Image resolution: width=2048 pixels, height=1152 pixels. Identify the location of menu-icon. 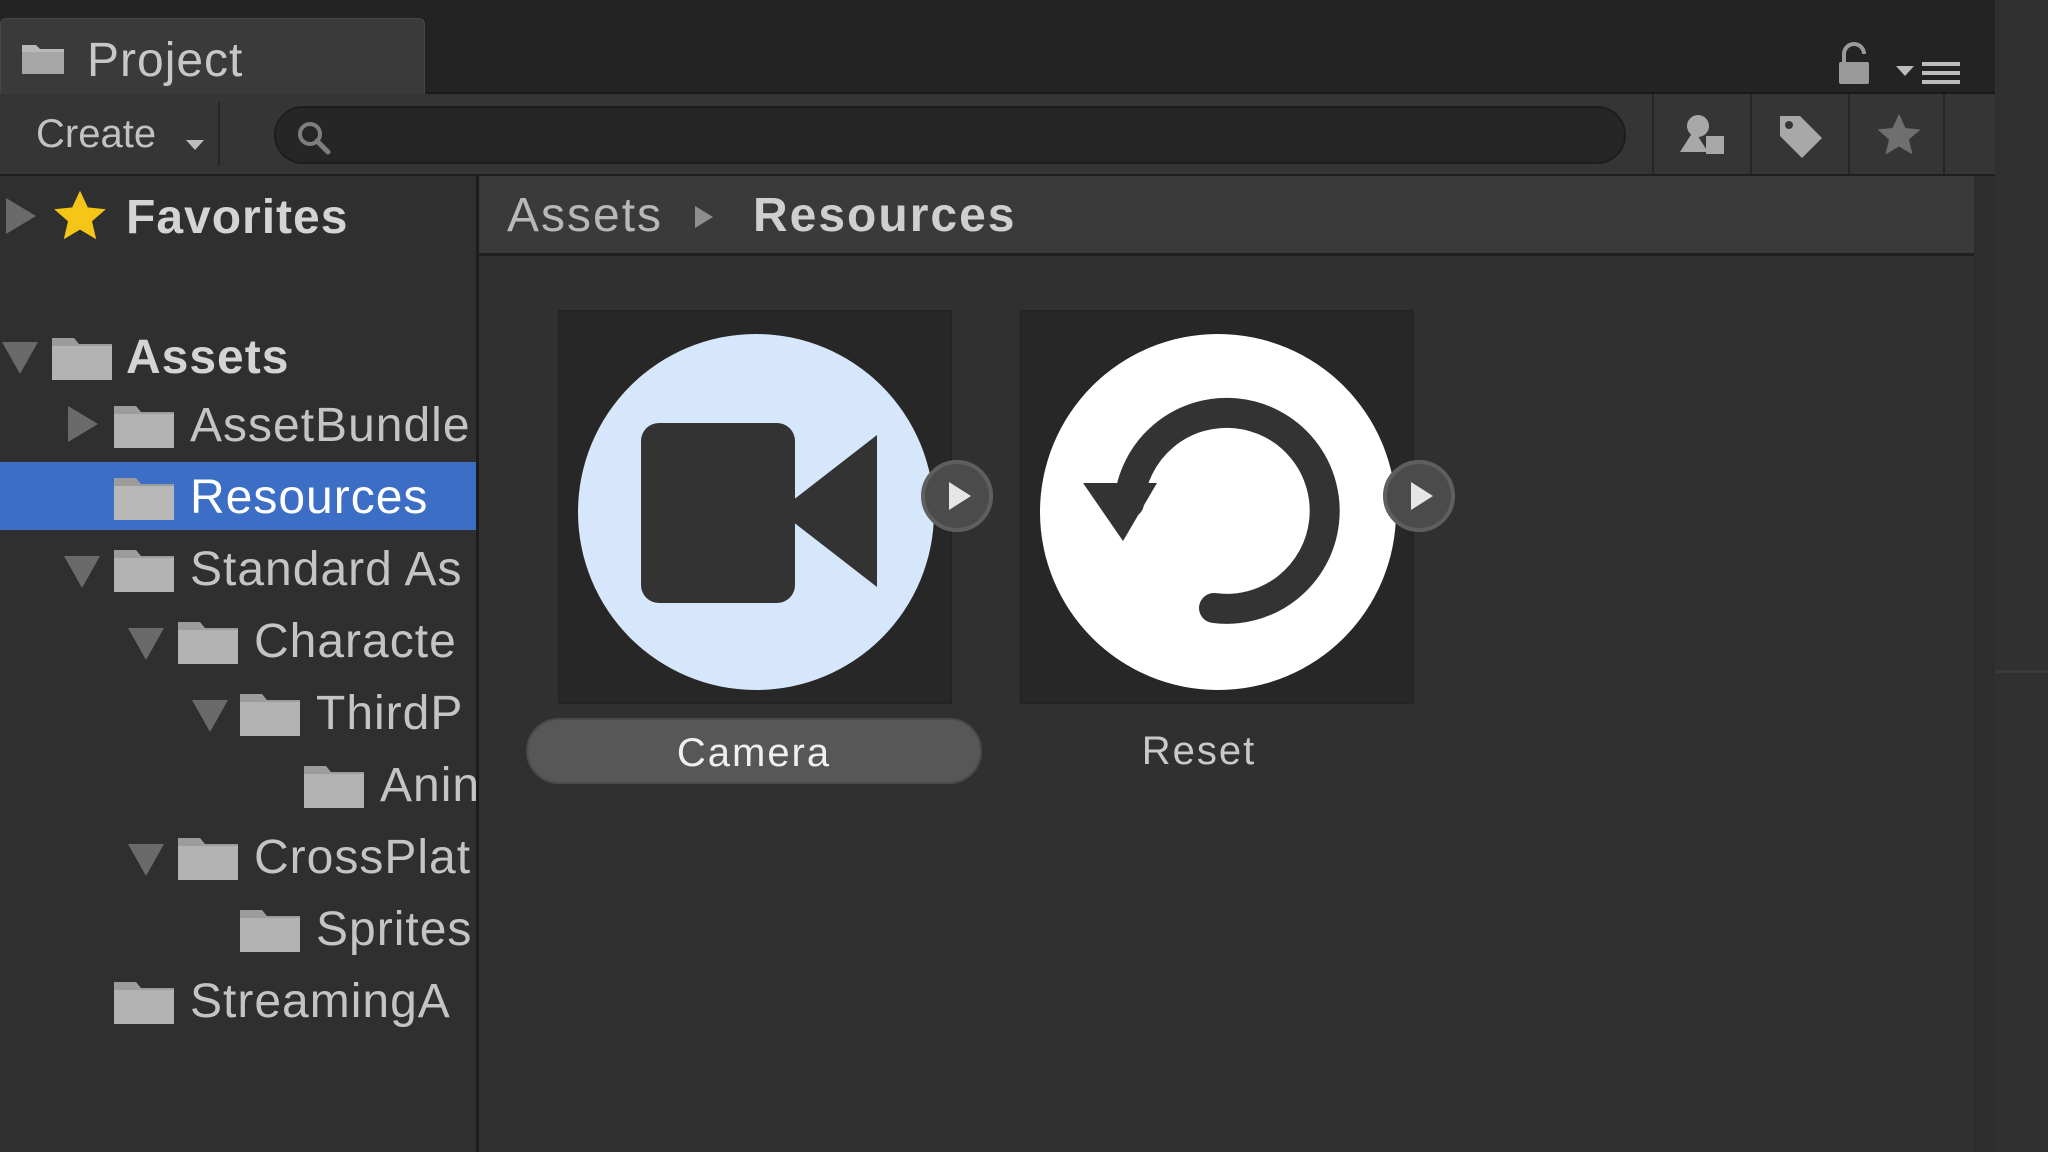
(1930, 73).